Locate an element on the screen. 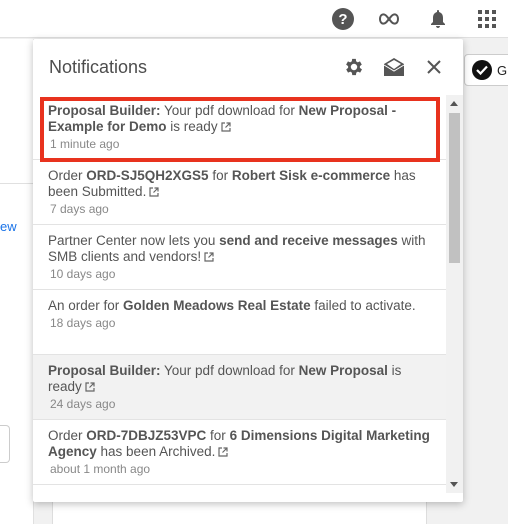 The width and height of the screenshot is (508, 524). scroll-up-arrow-icon is located at coordinates (454, 103).